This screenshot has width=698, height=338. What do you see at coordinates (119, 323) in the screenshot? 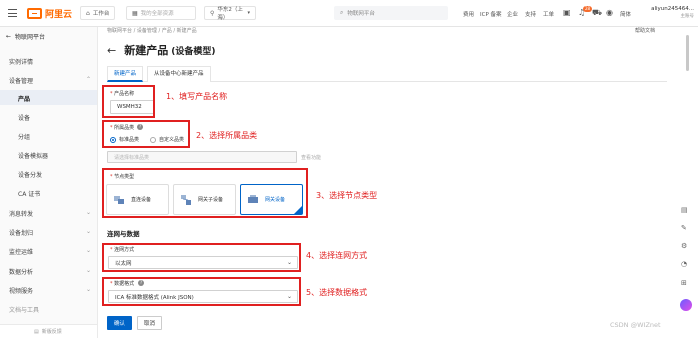
I see `confirm-button: 确认` at bounding box center [119, 323].